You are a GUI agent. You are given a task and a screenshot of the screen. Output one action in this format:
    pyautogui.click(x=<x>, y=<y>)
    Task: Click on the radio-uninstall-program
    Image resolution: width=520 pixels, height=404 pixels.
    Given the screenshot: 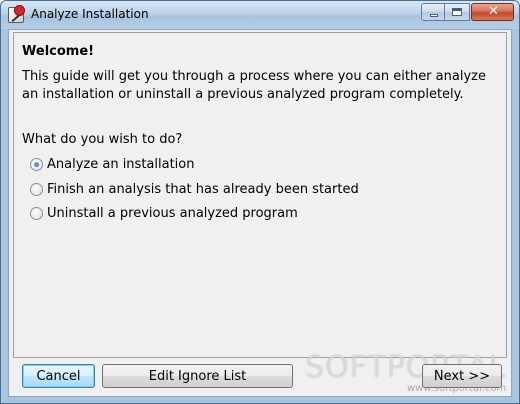 What is the action you would take?
    pyautogui.click(x=36, y=213)
    